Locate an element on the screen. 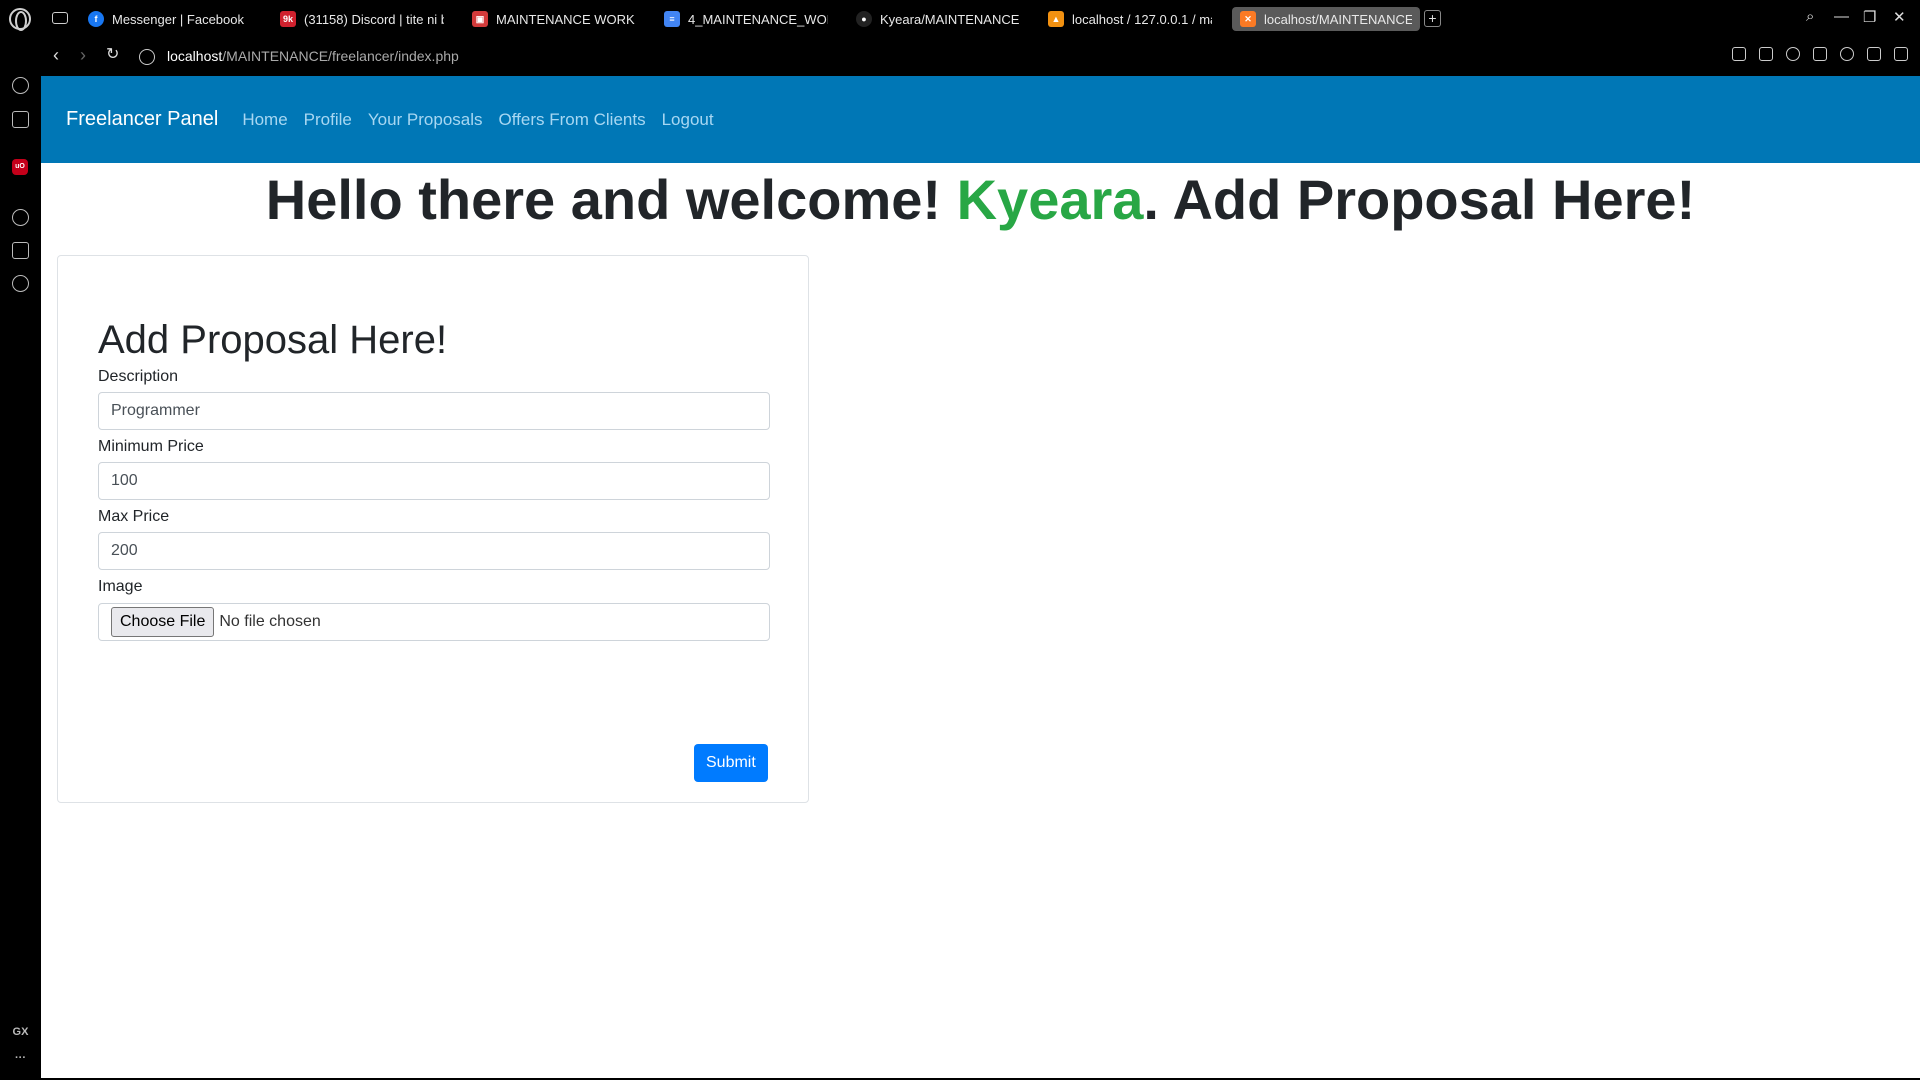 The image size is (1920, 1080). tab-title: localhost / 127.0.0.1 / mai is located at coordinates (1142, 19).